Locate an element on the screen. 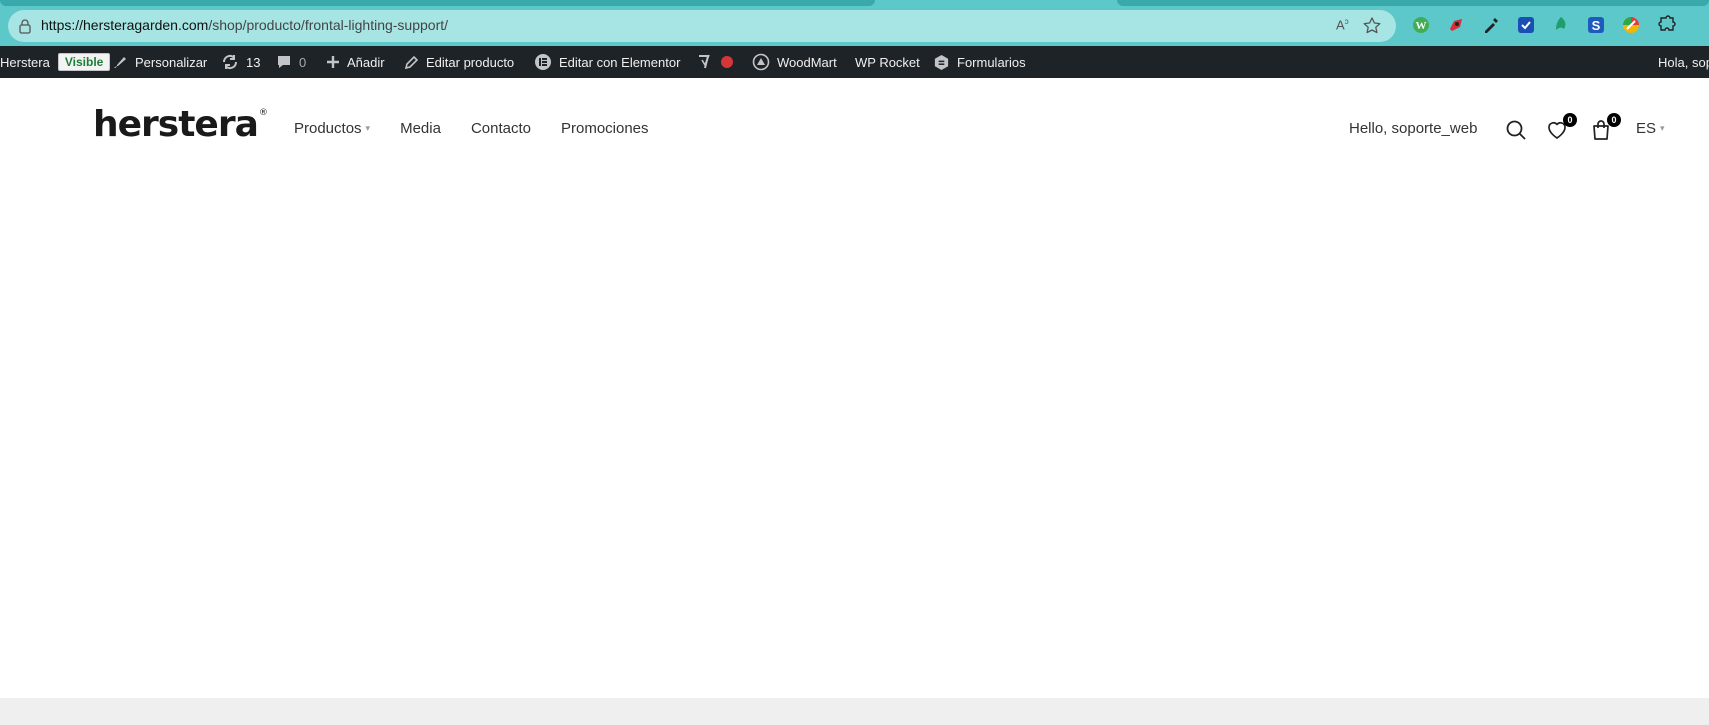 This screenshot has height=725, width=1709. nav-label-media: Media is located at coordinates (420, 128).